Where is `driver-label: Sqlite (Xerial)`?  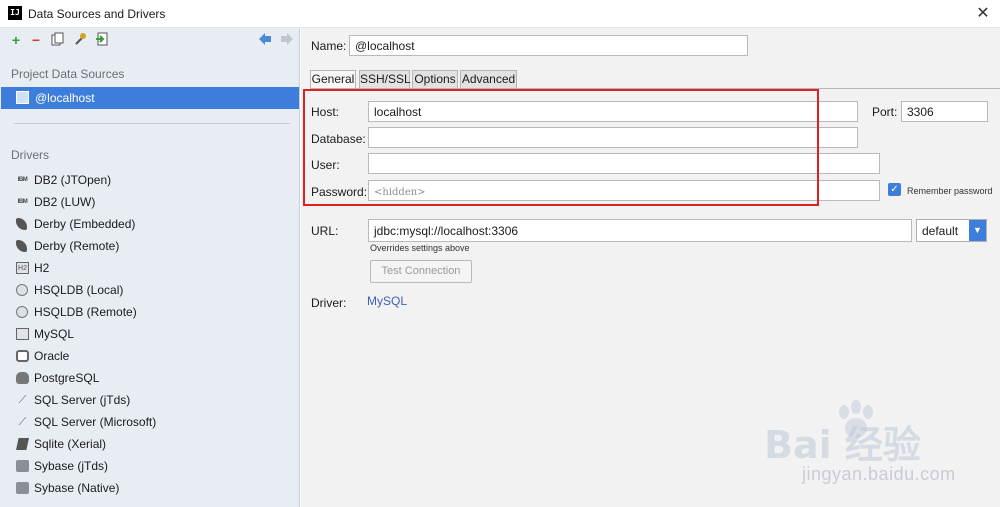 driver-label: Sqlite (Xerial) is located at coordinates (70, 444).